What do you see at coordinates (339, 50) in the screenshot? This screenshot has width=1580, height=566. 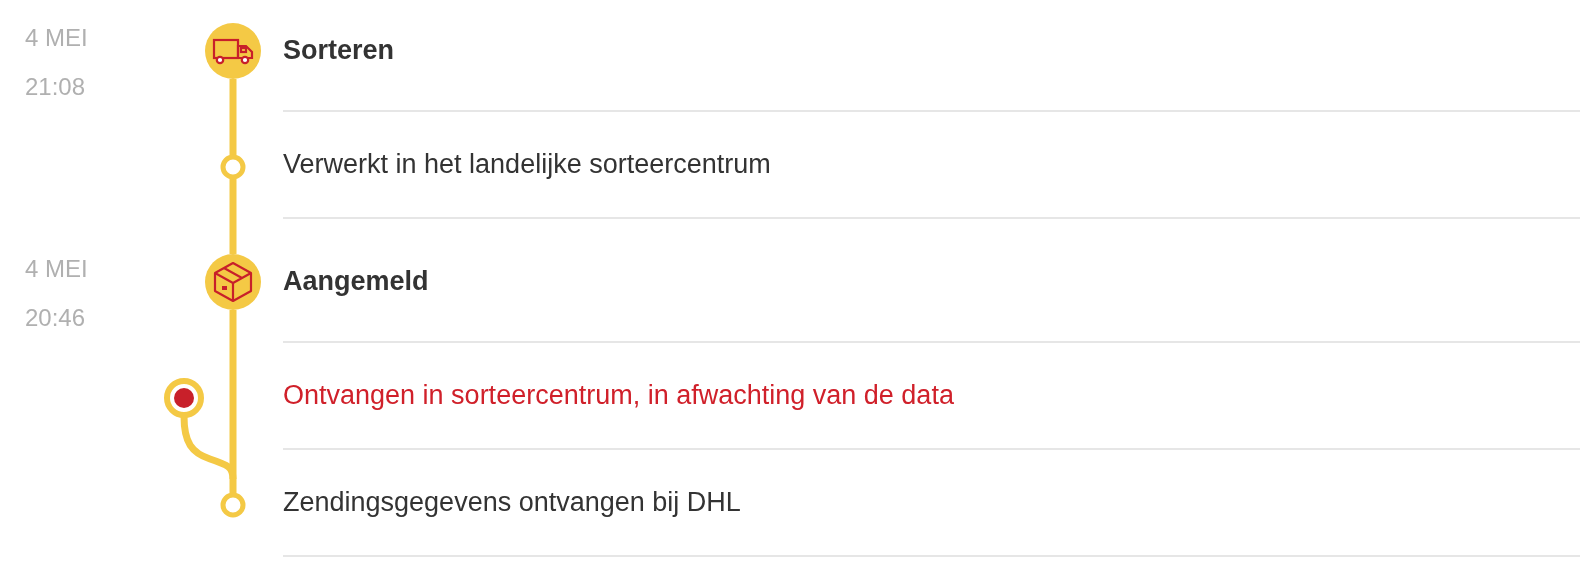 I see `event-title: Sorteren` at bounding box center [339, 50].